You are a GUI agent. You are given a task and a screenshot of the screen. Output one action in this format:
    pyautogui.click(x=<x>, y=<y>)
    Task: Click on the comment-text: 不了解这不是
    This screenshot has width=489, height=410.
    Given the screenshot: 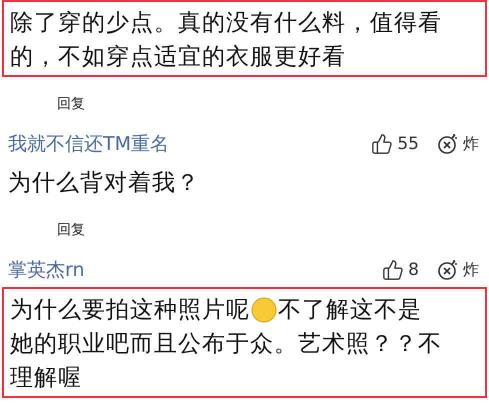 What is the action you would take?
    pyautogui.click(x=350, y=310)
    